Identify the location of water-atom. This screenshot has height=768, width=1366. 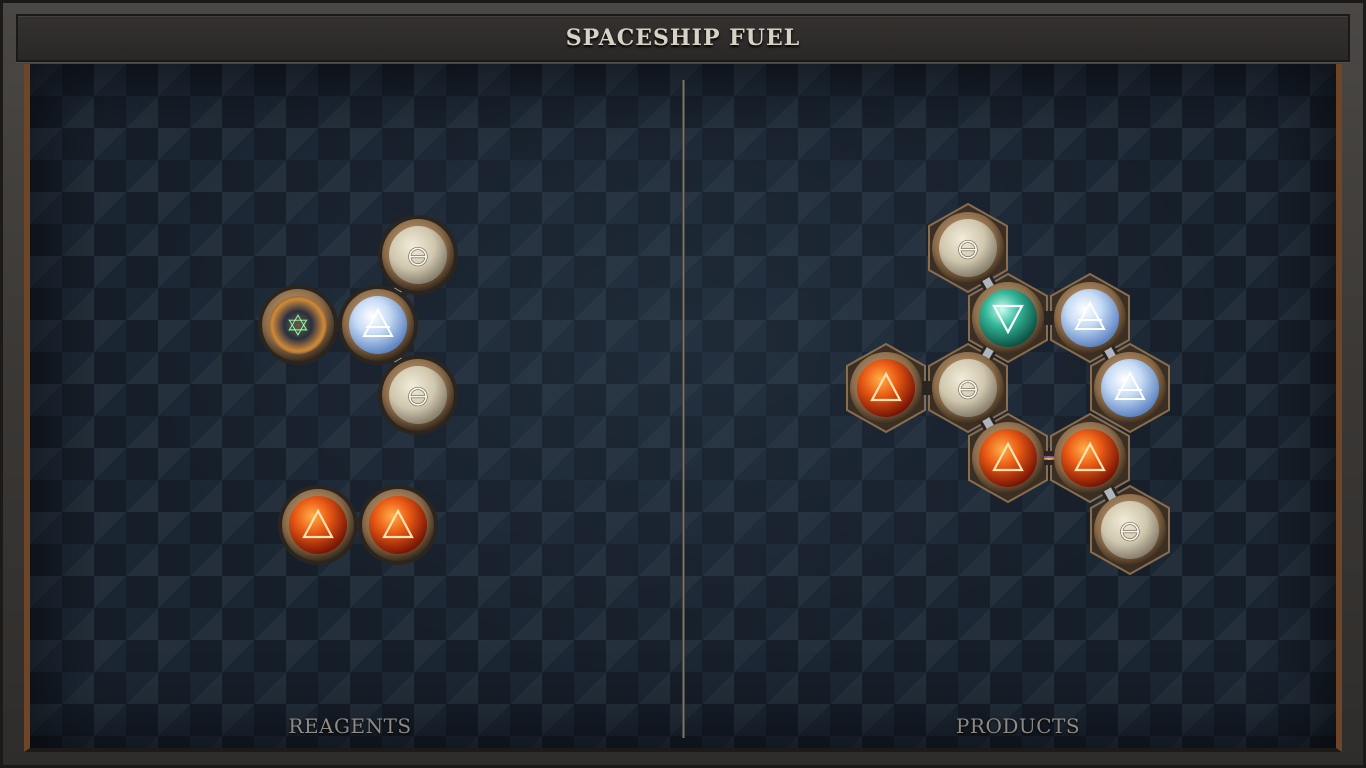
(1008, 318).